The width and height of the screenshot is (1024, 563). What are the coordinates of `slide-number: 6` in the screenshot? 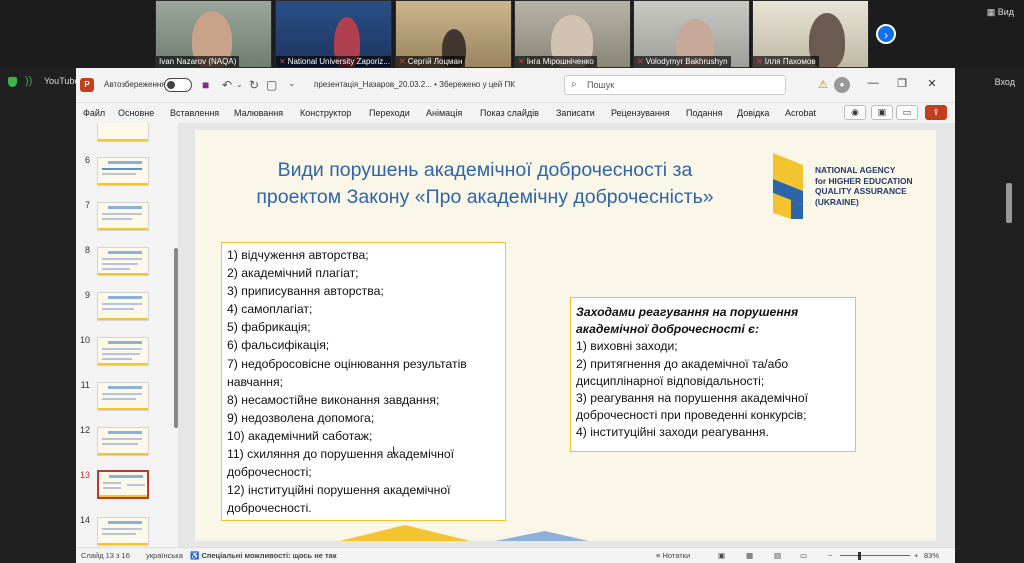 It's located at (87, 160).